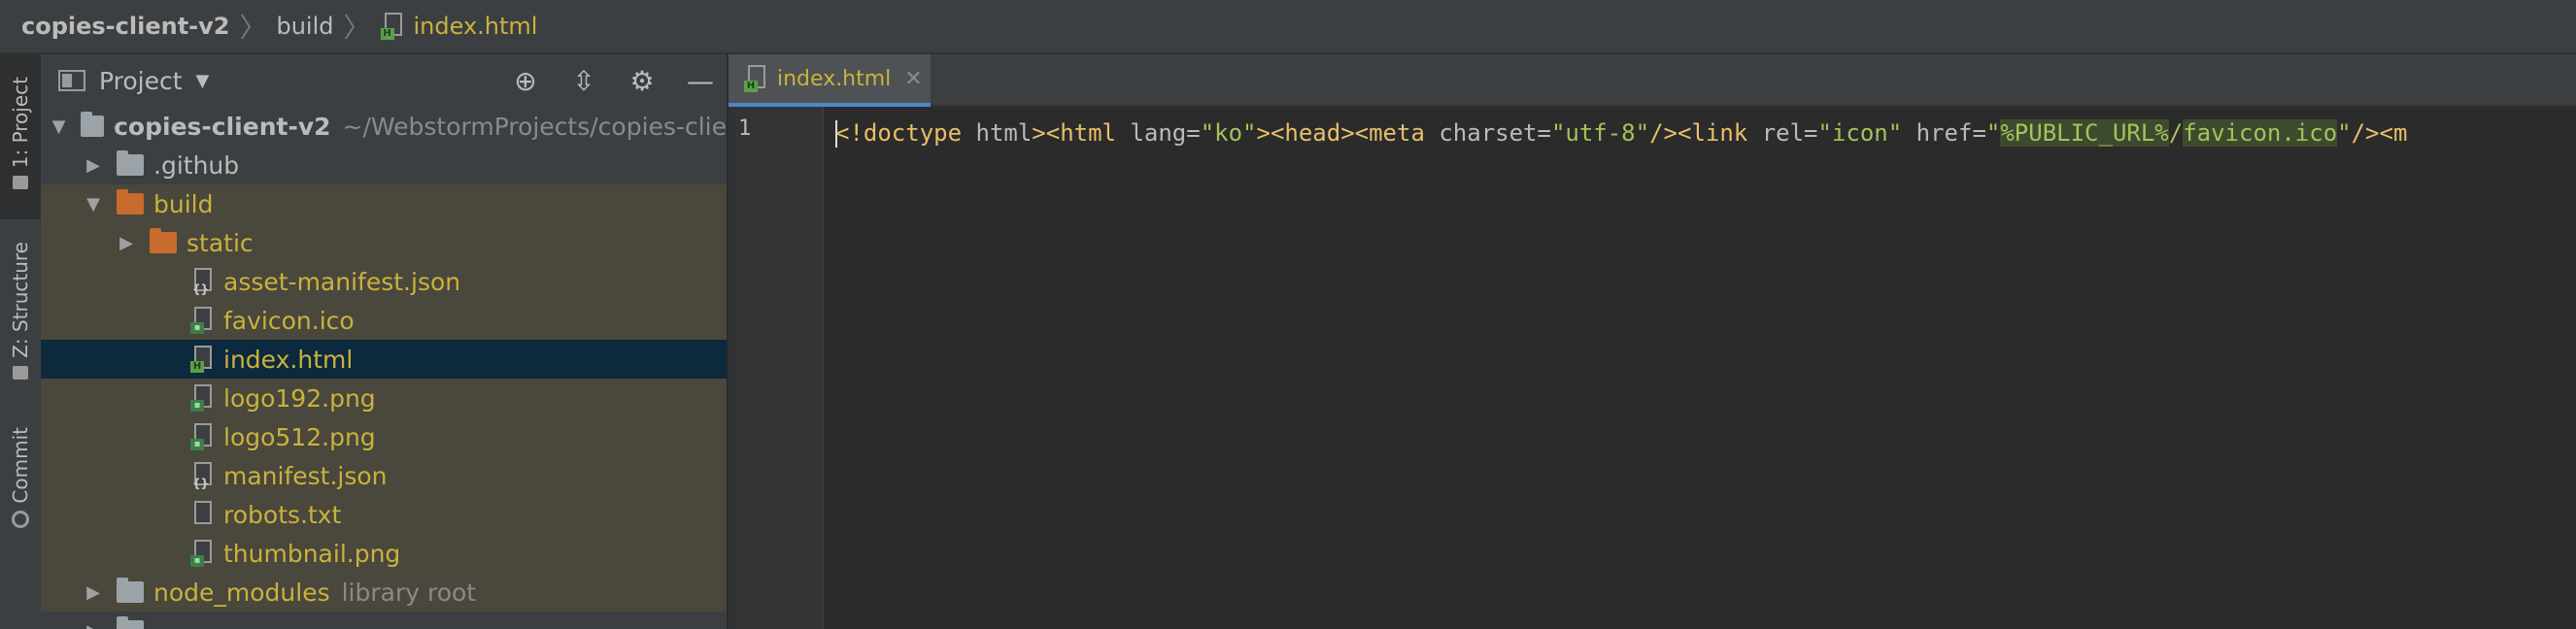 The height and width of the screenshot is (629, 2576). Describe the element at coordinates (1944, 133) in the screenshot. I see `code-token: href=` at that location.